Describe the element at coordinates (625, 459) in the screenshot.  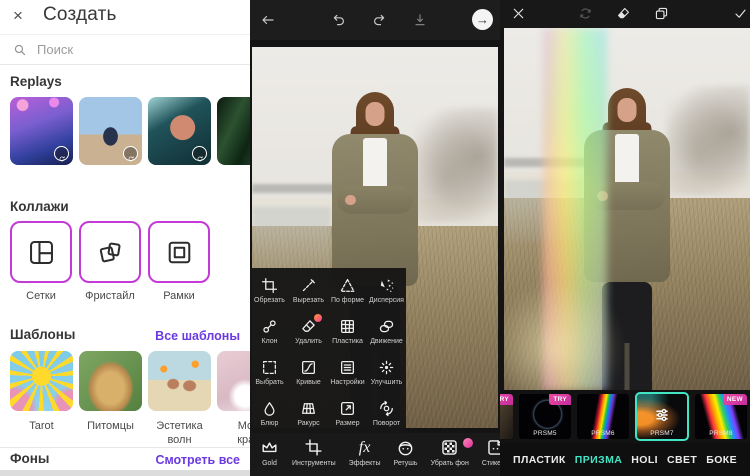
I see `effect-categories-row: ПЛАСТИК ПРИЗМА HOLI СВЕТ БОКЕ` at that location.